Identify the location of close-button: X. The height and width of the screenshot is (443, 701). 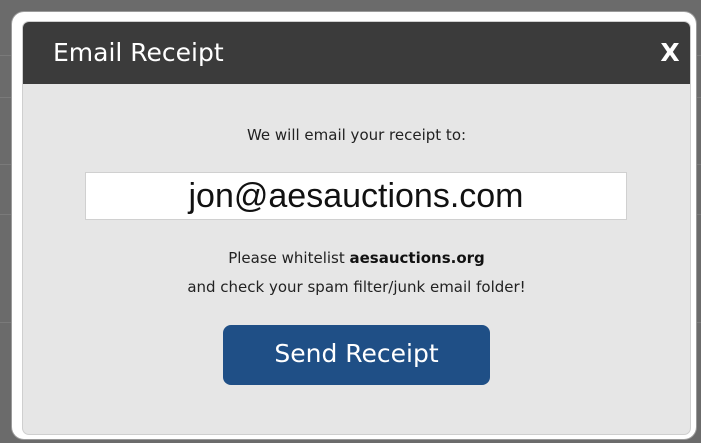
(670, 53).